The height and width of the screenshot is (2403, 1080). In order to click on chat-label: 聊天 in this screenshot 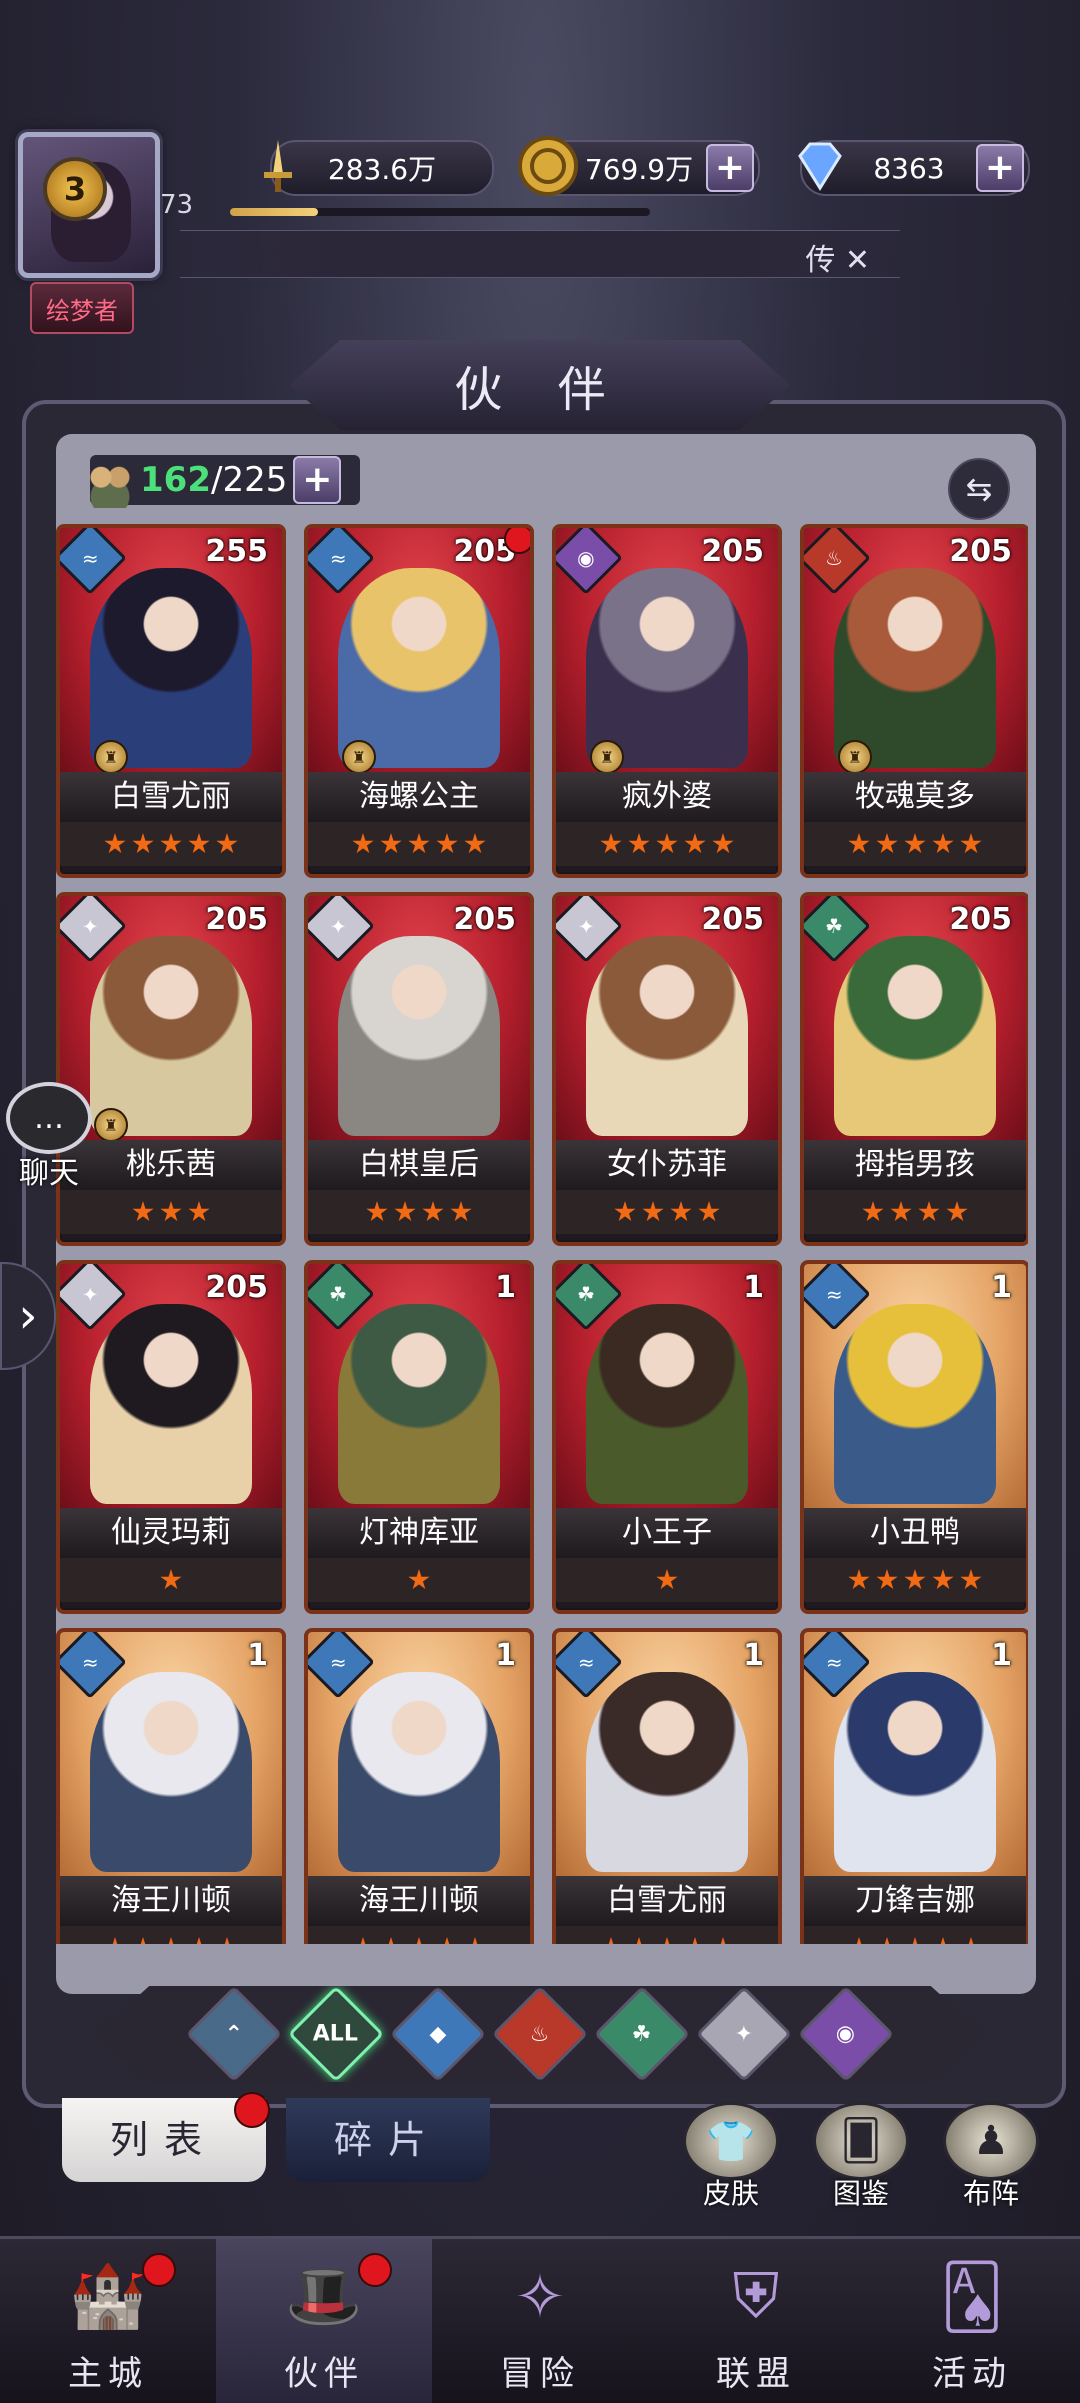, I will do `click(49, 1173)`.